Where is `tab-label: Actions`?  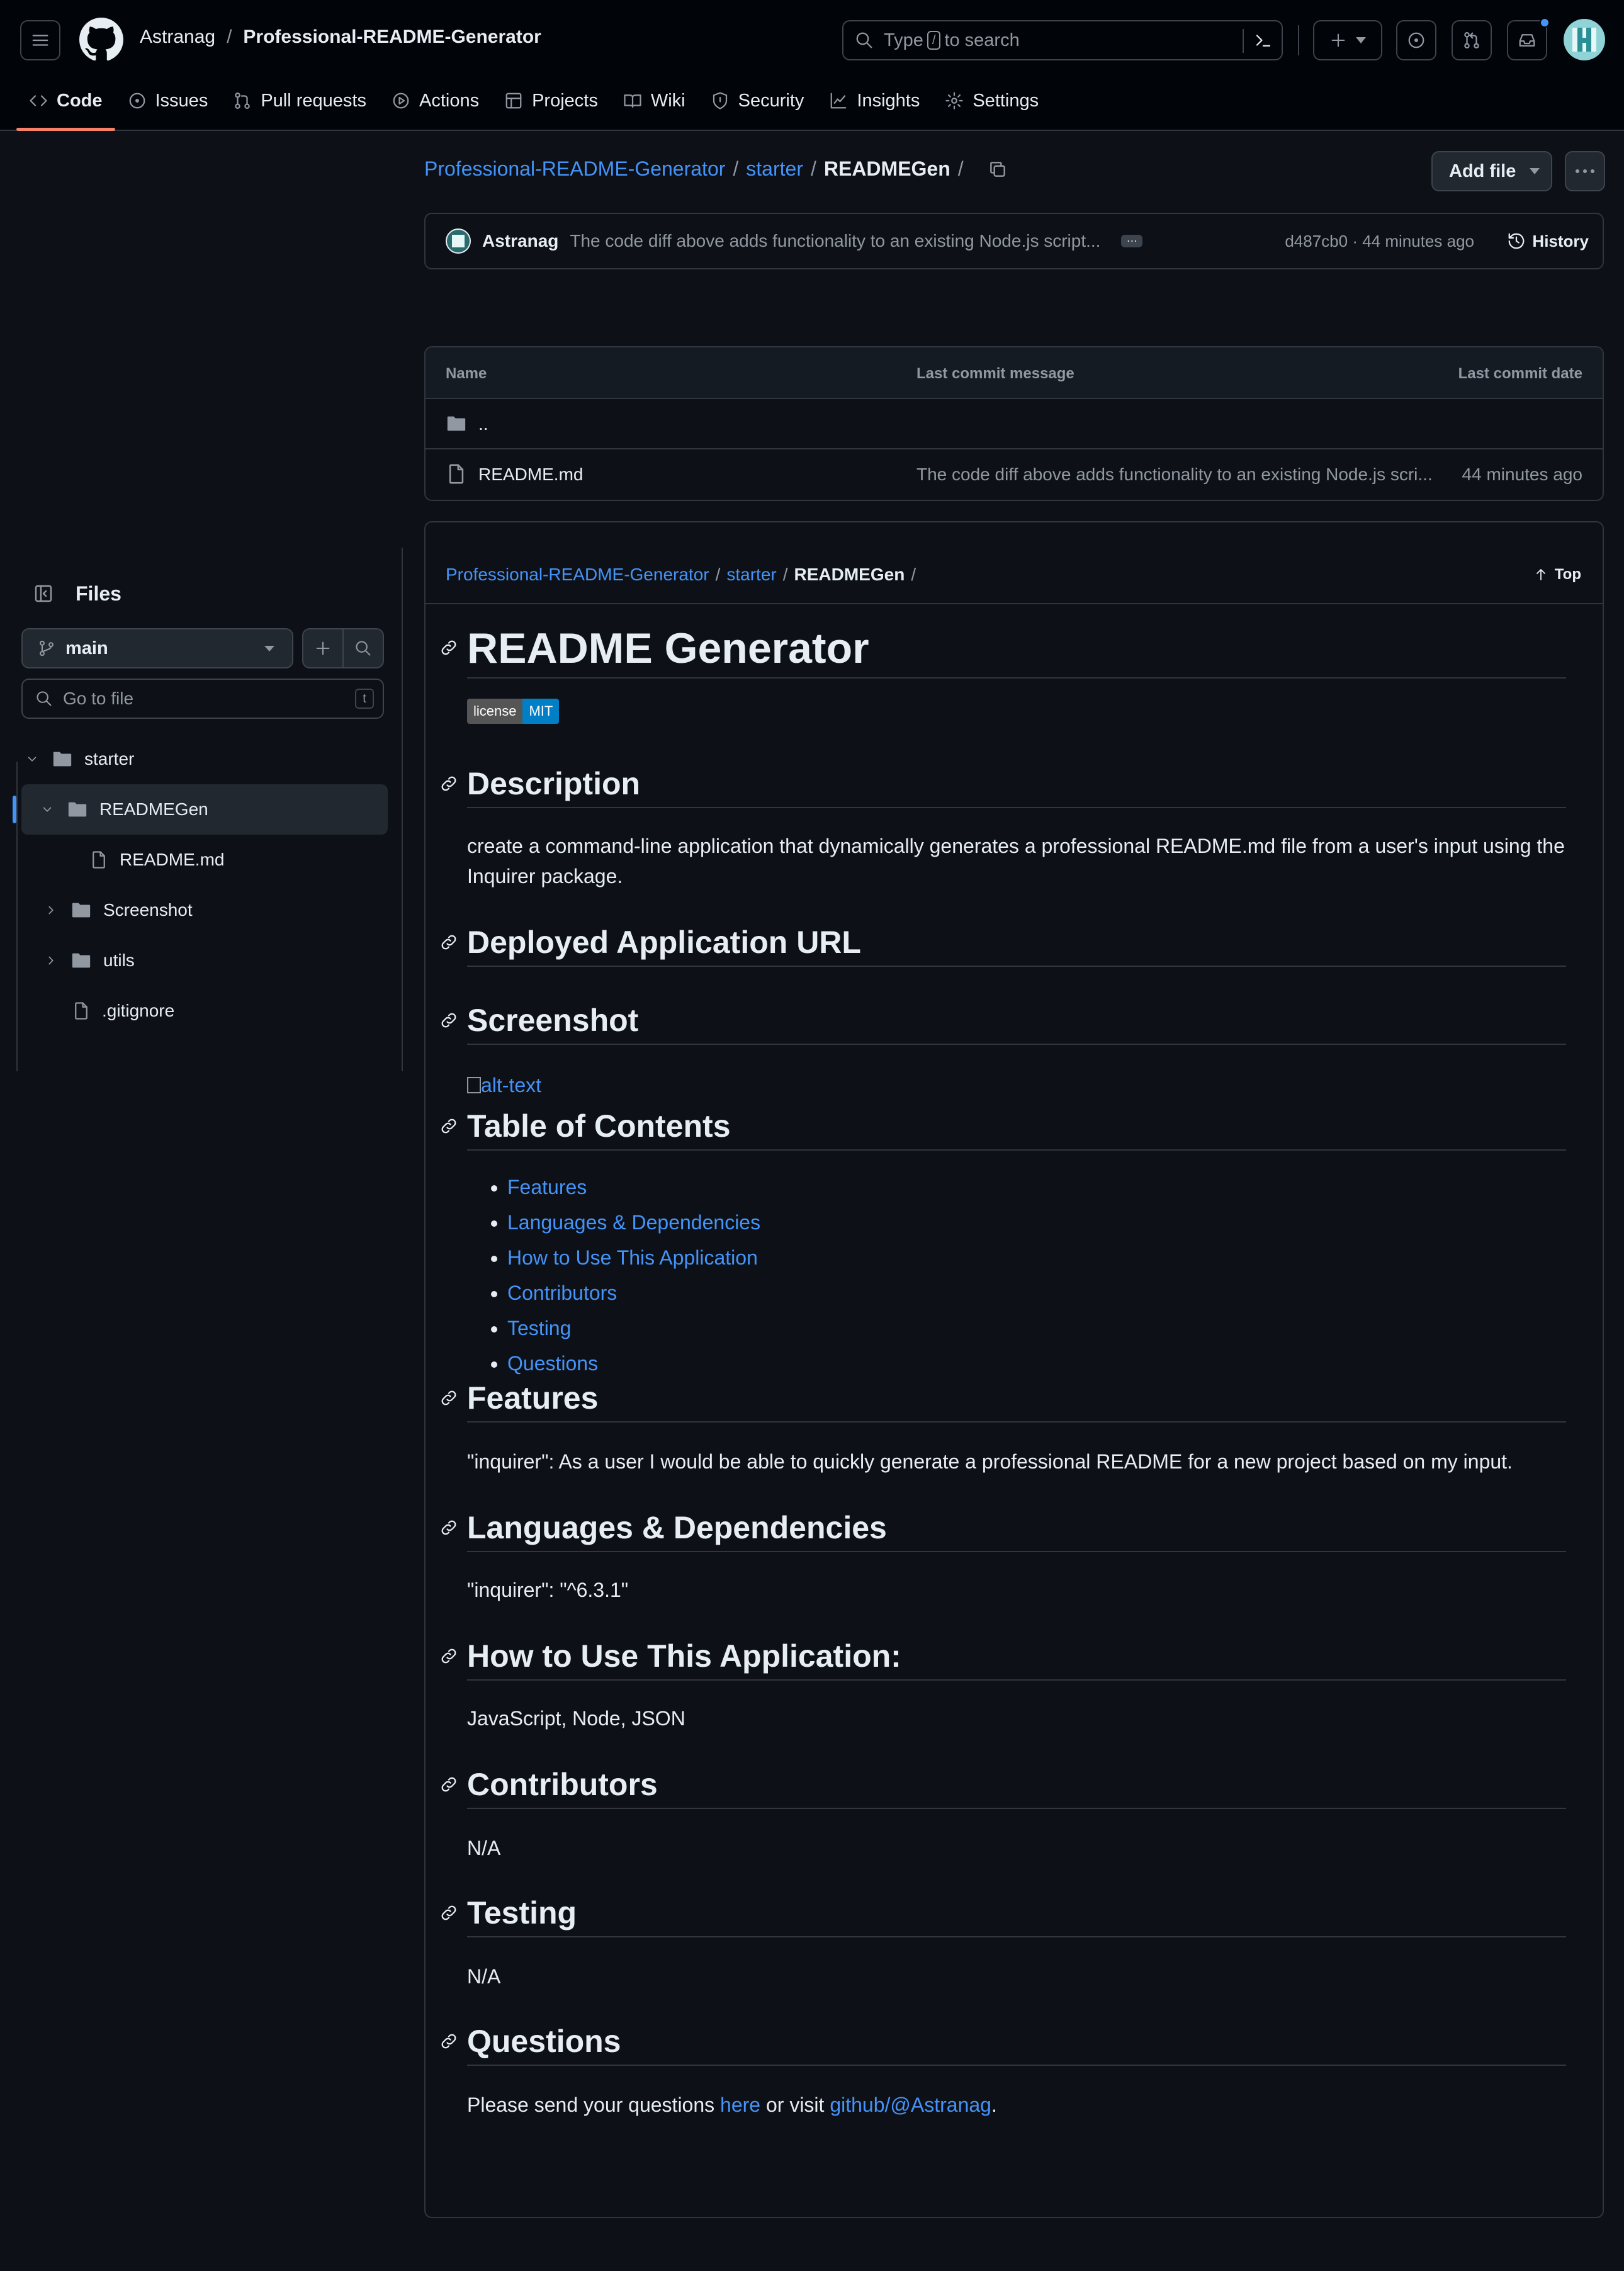 tab-label: Actions is located at coordinates (449, 100).